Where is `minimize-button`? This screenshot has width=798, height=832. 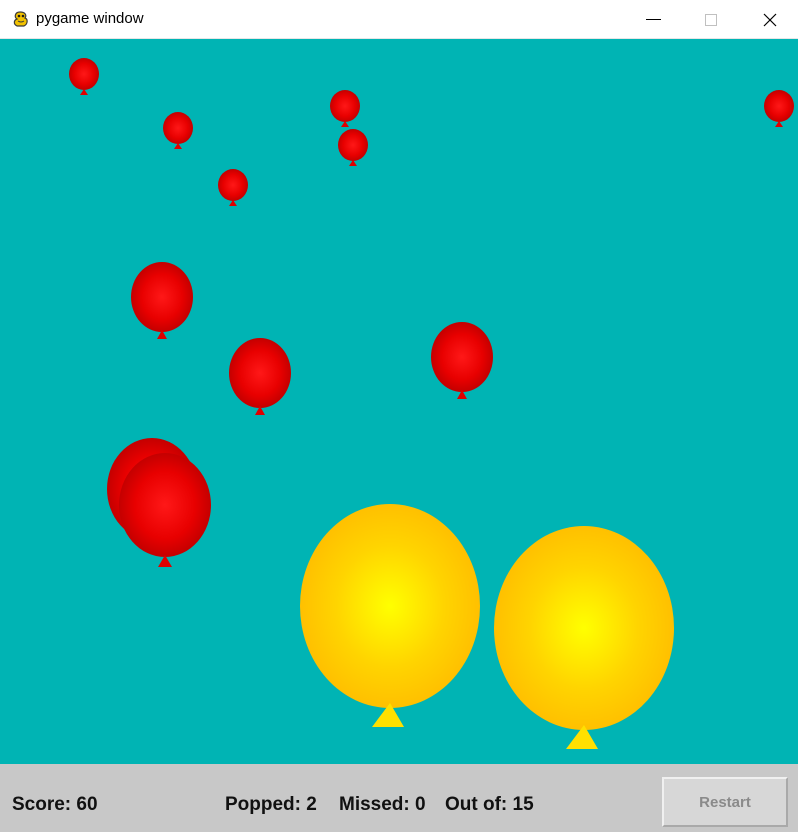
minimize-button is located at coordinates (655, 19).